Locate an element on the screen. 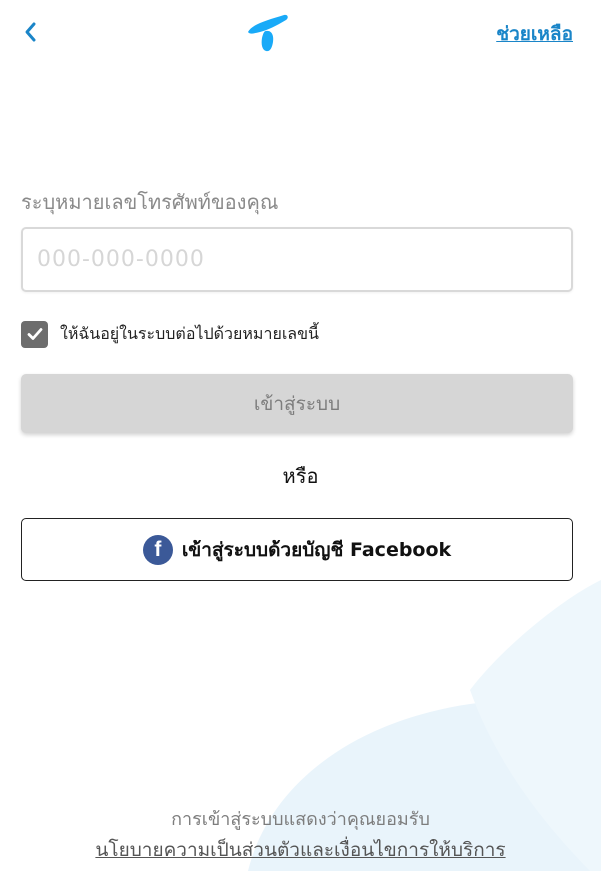  facebook-icon: f is located at coordinates (157, 549).